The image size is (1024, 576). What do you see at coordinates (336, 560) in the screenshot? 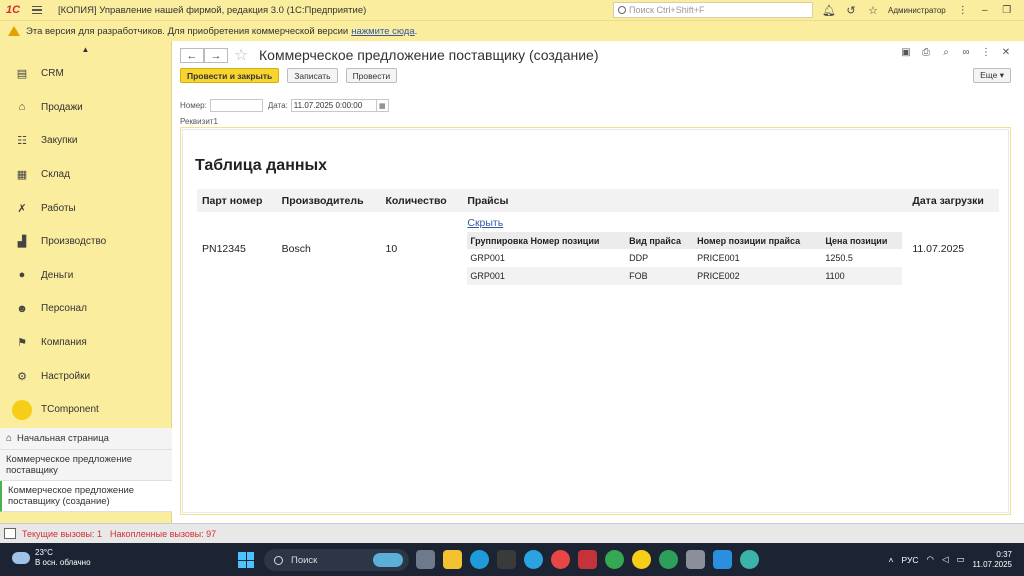
I see `taskbar-search: Поиск` at bounding box center [336, 560].